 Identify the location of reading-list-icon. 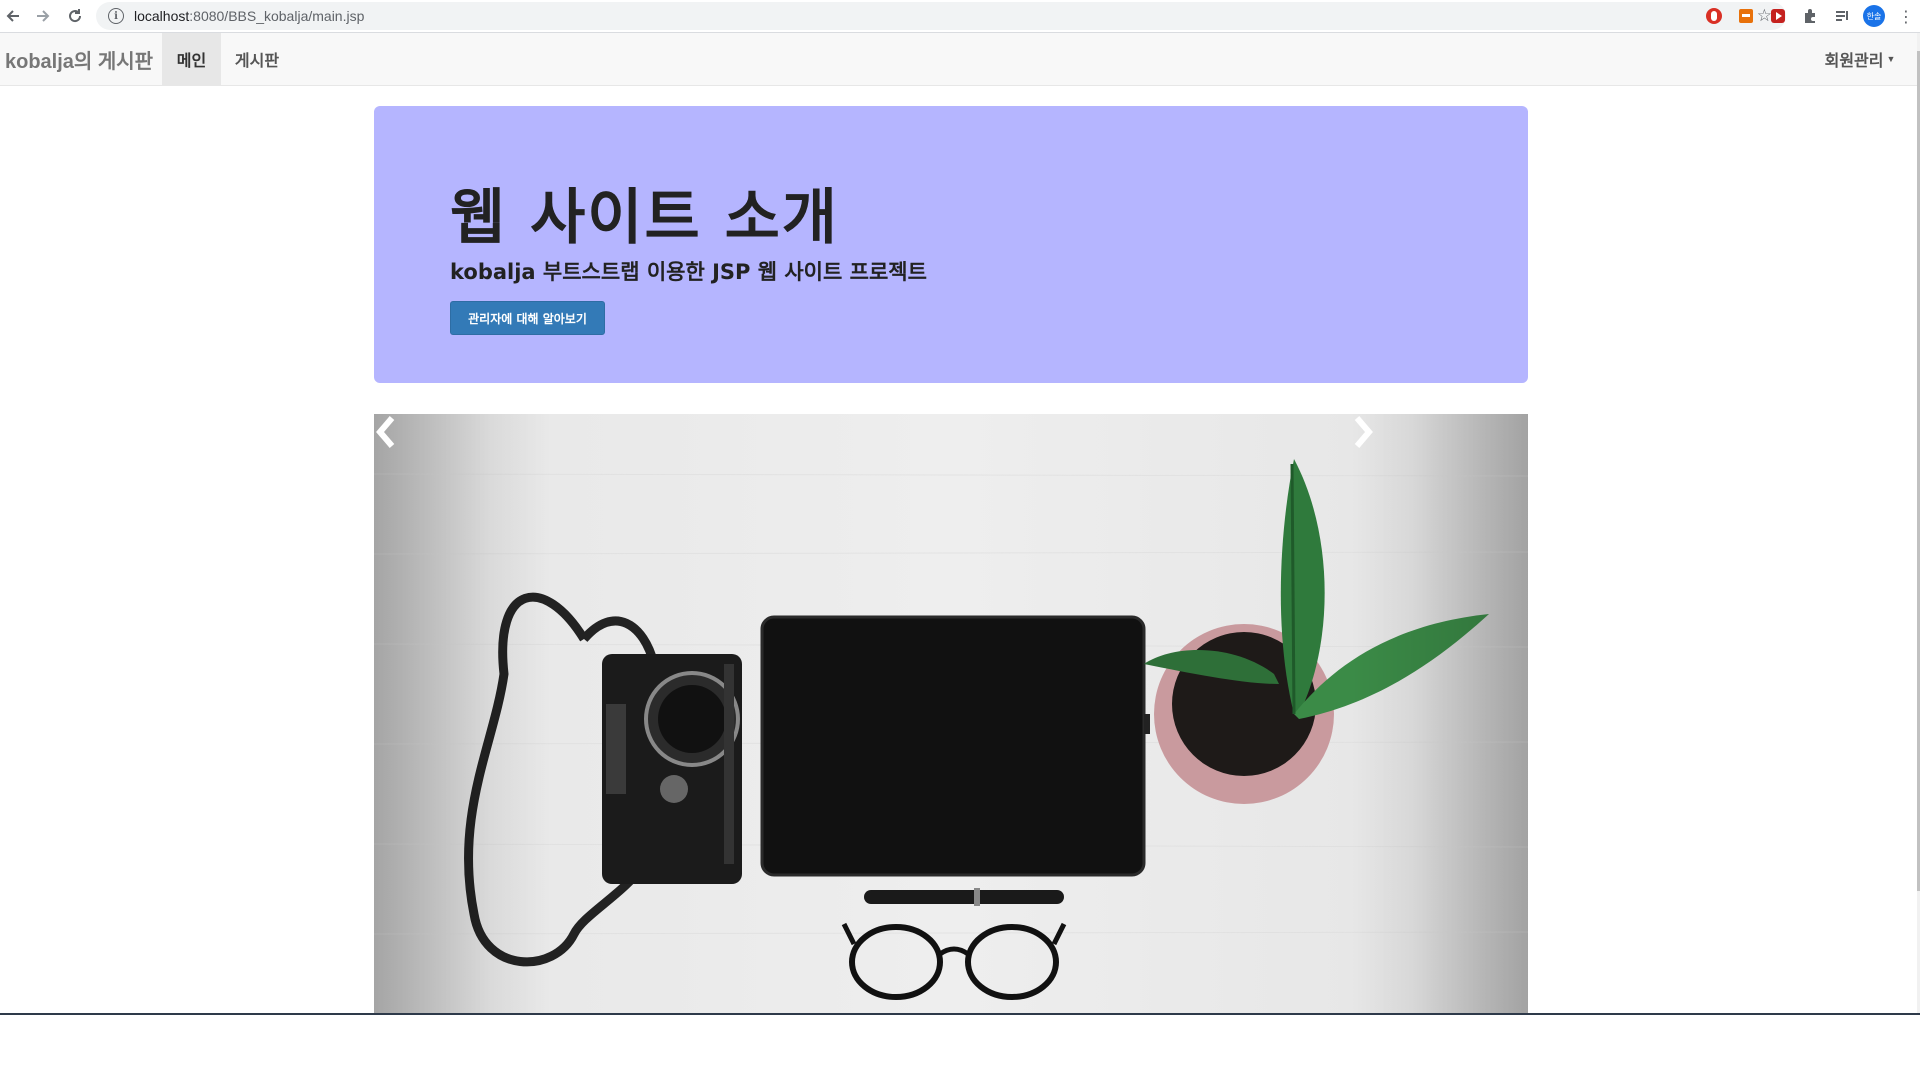
(1842, 16).